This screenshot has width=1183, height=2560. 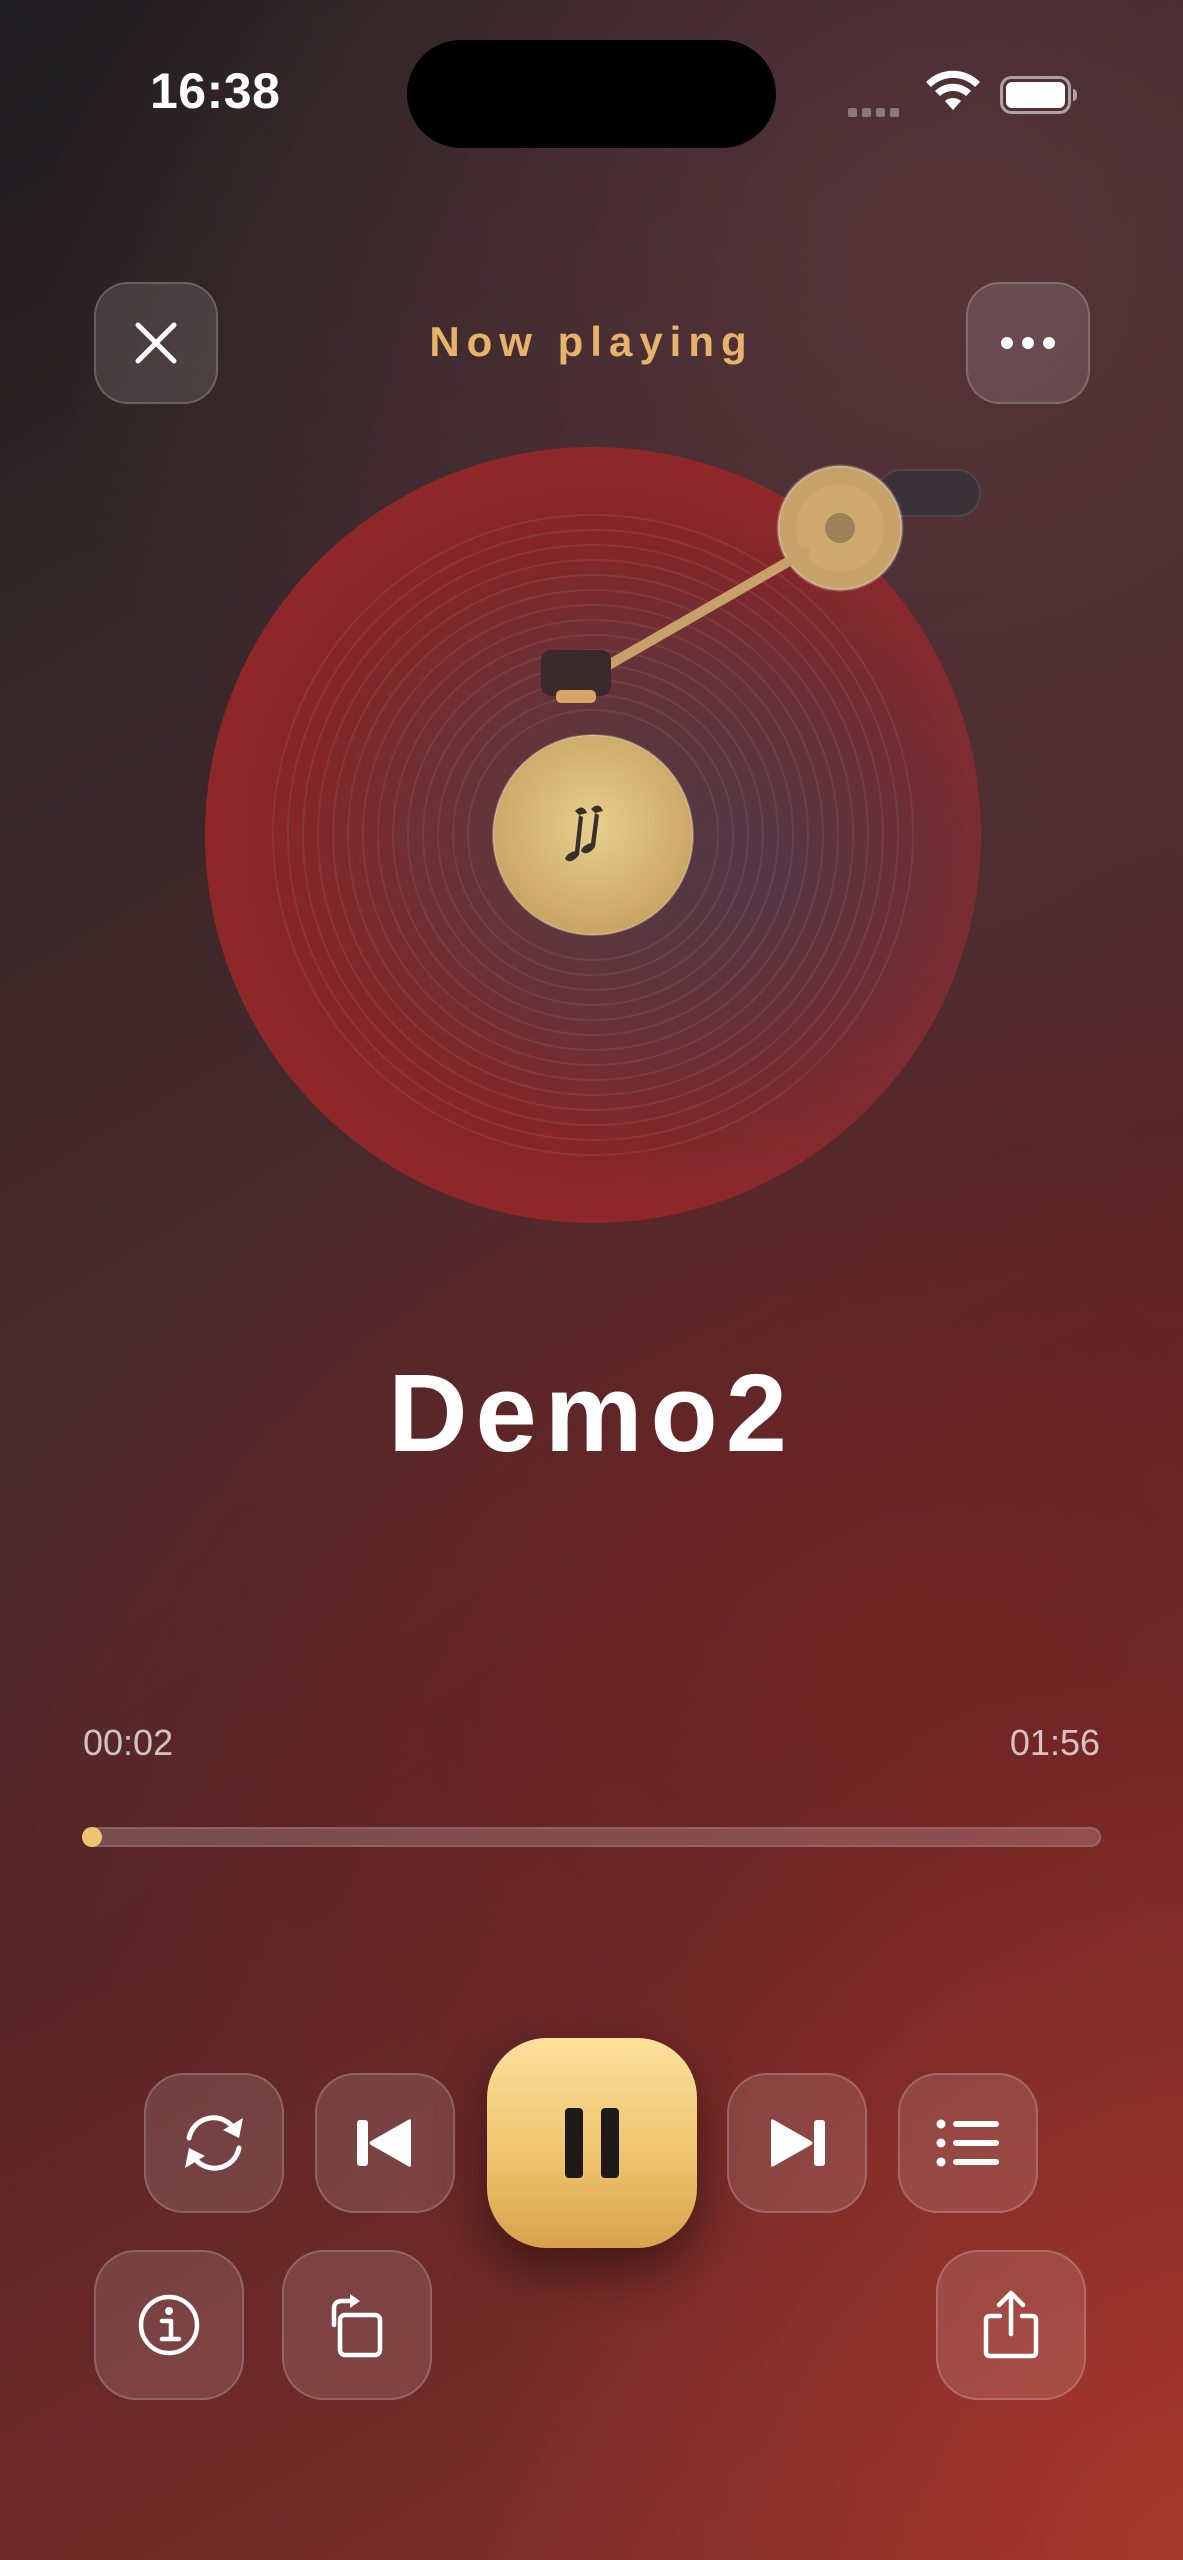 I want to click on status-time: 16:38, so click(x=215, y=91).